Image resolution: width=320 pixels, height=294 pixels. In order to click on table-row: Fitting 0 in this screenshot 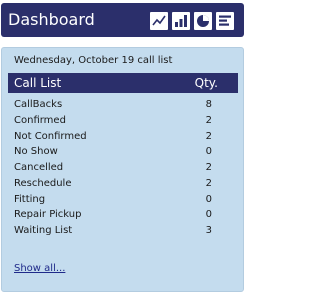, I will do `click(123, 200)`.